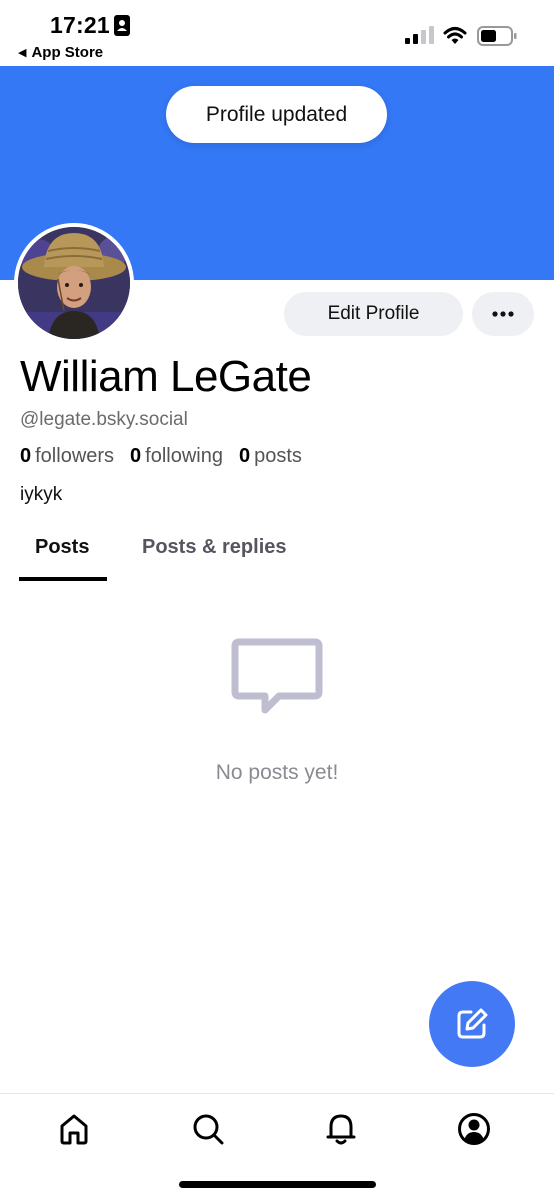 The width and height of the screenshot is (554, 1200). Describe the element at coordinates (22, 53) in the screenshot. I see `back-triangle-icon: ◀` at that location.